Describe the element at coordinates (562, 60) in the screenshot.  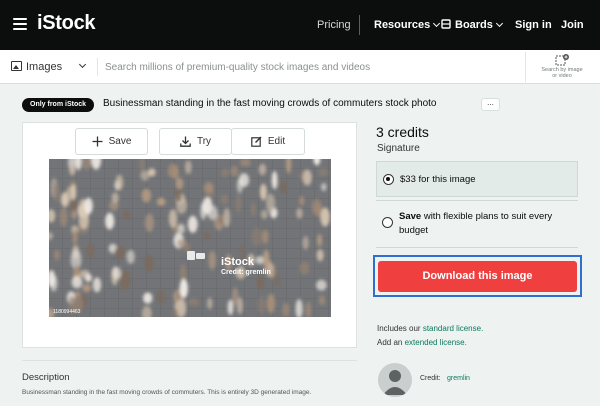
I see `camera-search-icon` at that location.